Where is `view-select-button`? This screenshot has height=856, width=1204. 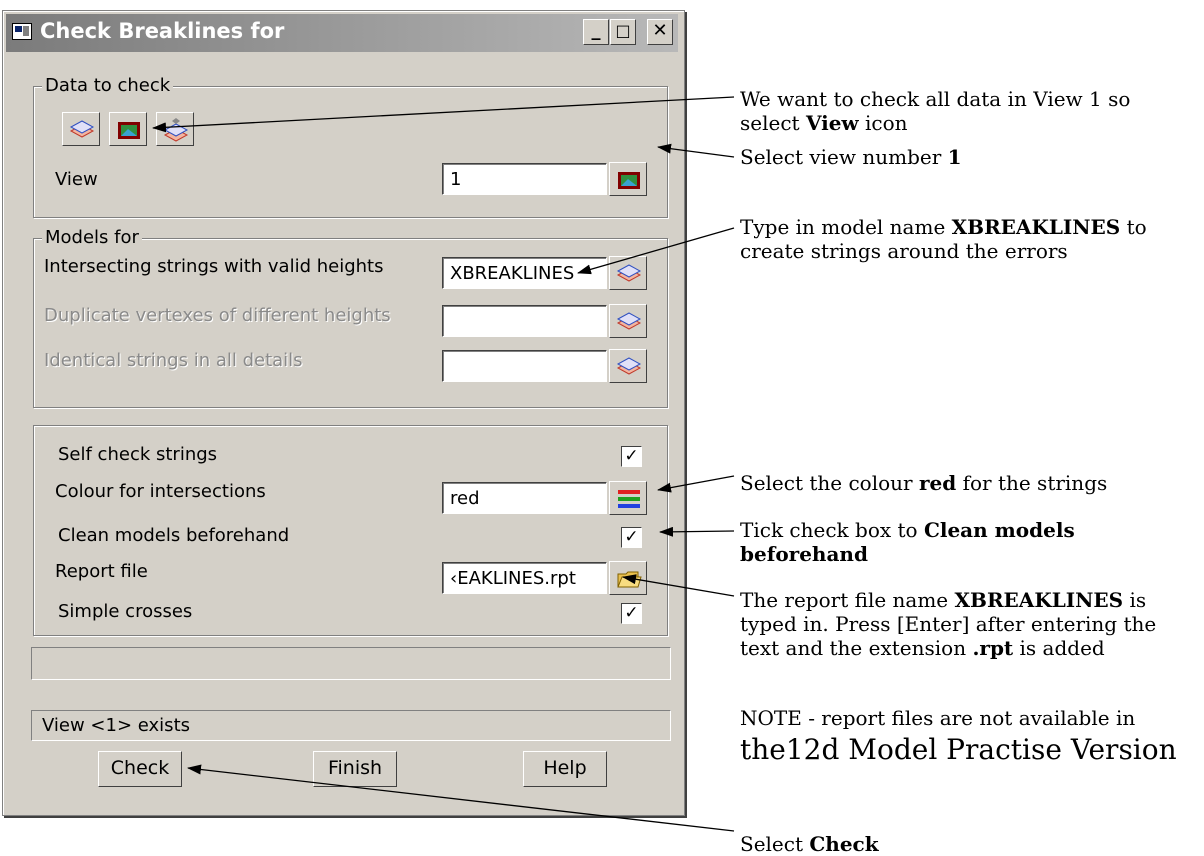 view-select-button is located at coordinates (128, 129).